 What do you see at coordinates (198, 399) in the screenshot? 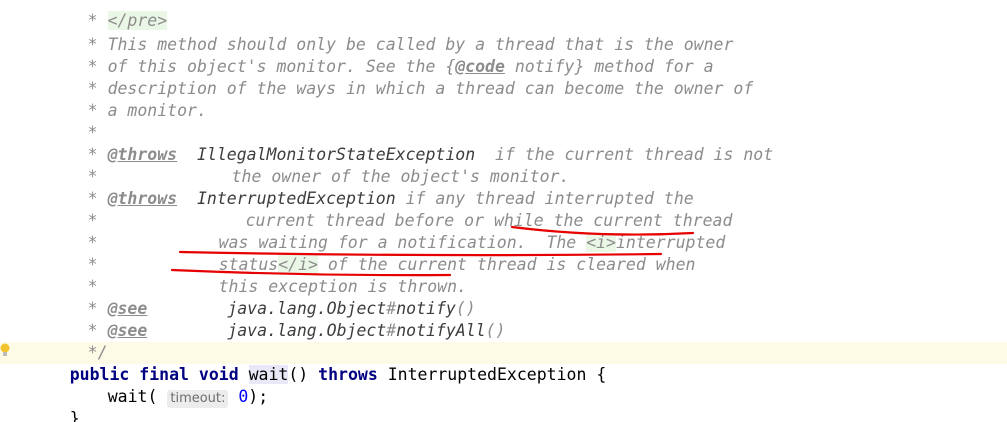
I see `parameter-hint: timeout:` at bounding box center [198, 399].